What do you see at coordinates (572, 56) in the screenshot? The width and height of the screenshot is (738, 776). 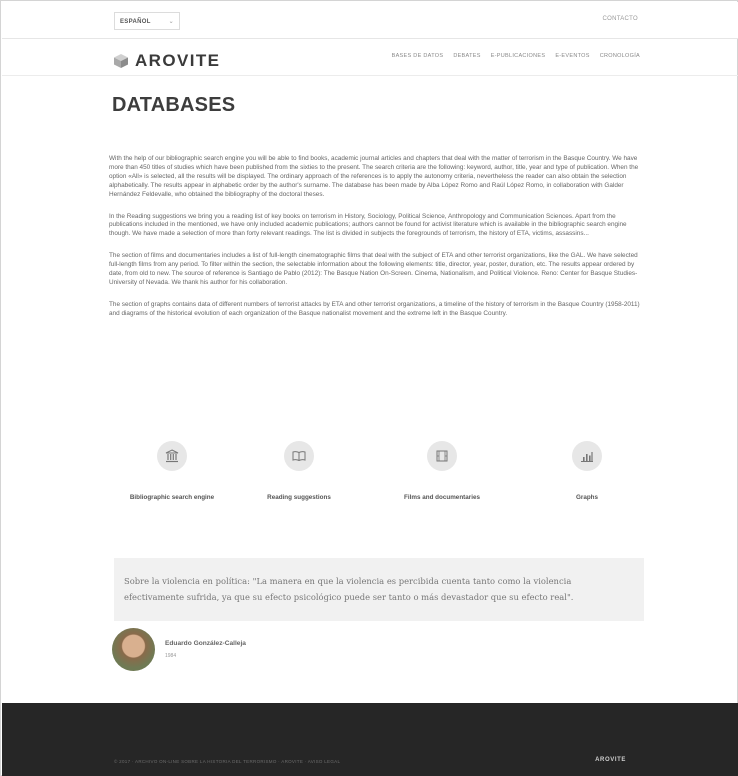 I see `nav-item-e-events: E-EVENTOS` at bounding box center [572, 56].